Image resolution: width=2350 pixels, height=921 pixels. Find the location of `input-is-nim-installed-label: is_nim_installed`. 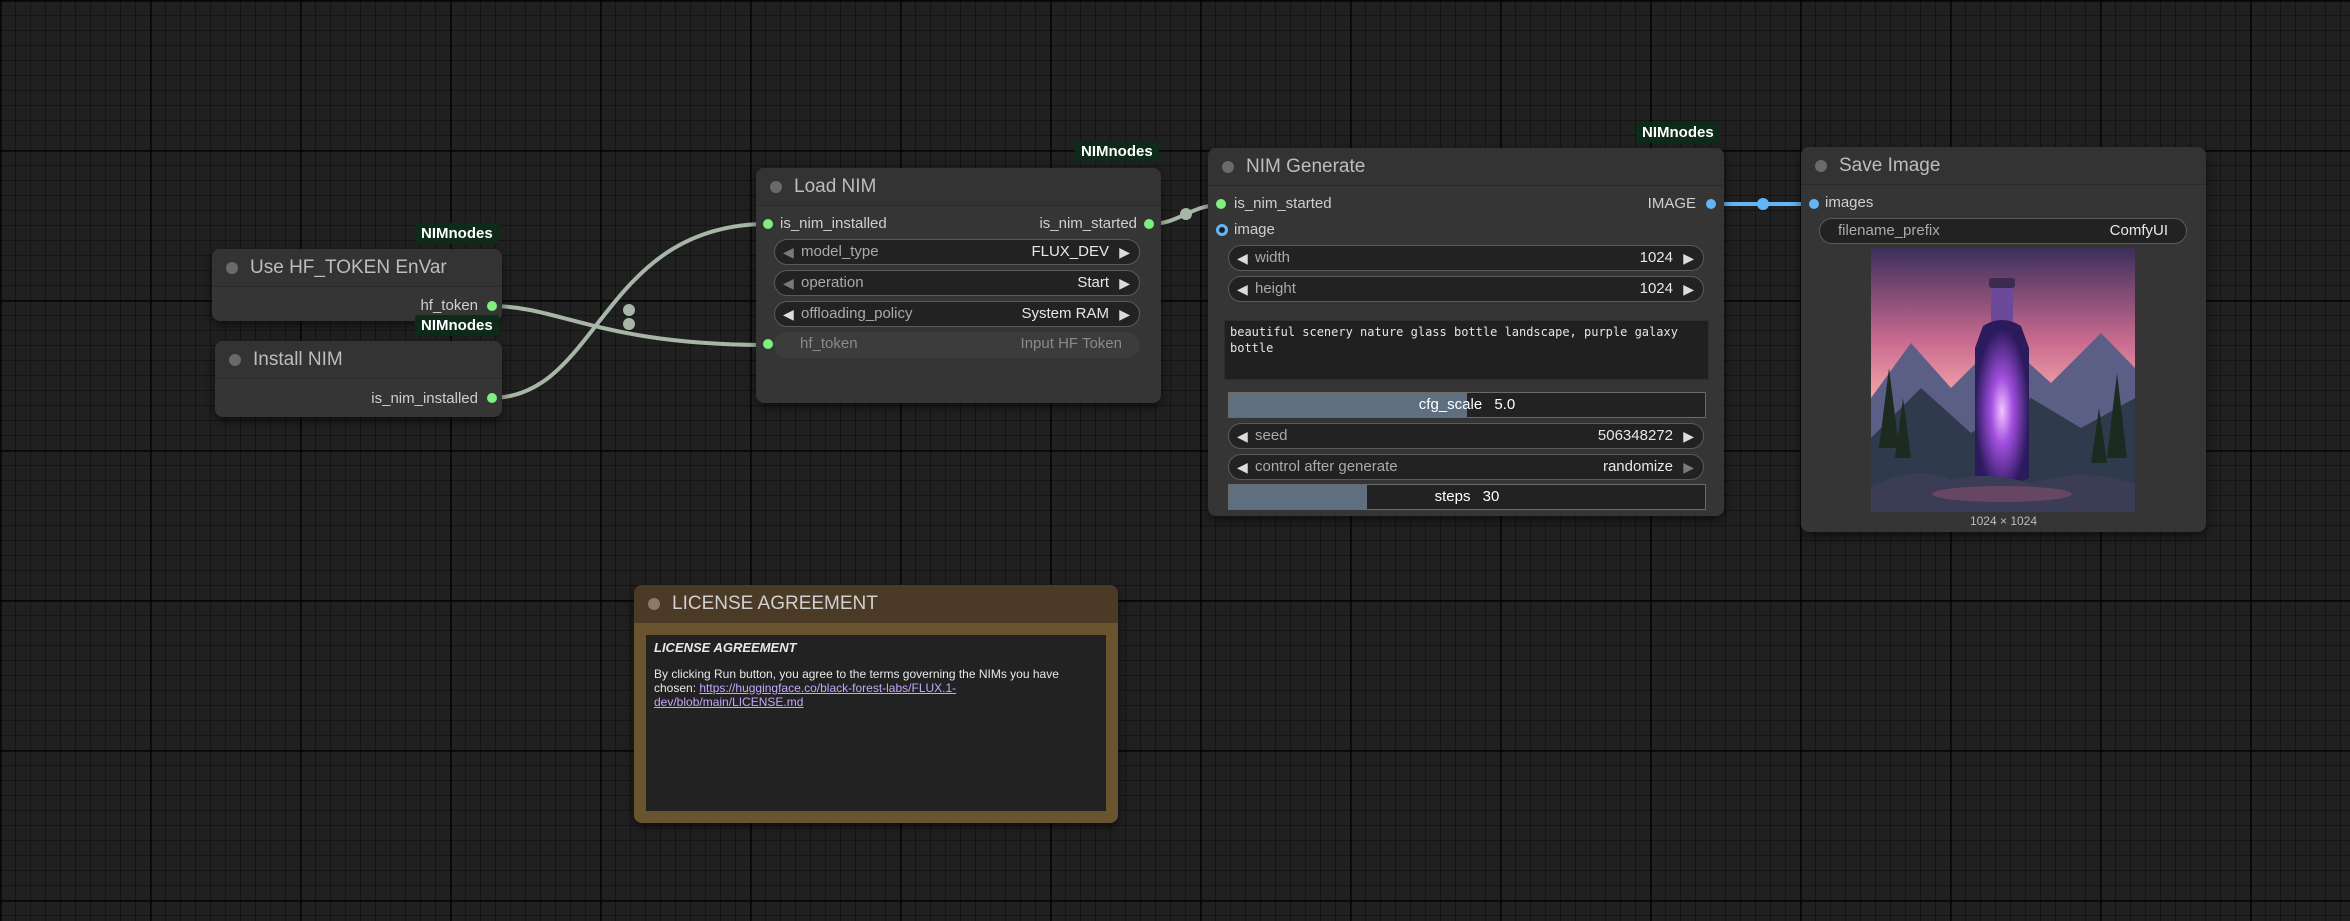

input-is-nim-installed-label: is_nim_installed is located at coordinates (833, 223).